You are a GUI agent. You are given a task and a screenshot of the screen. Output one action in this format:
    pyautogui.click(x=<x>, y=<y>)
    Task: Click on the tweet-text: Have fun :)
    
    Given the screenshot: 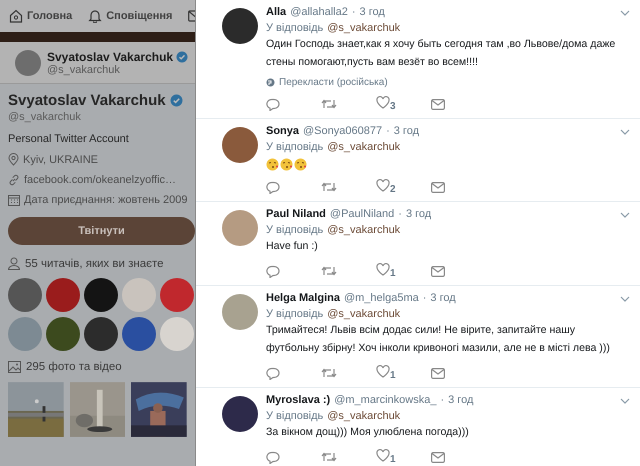 What is the action you would take?
    pyautogui.click(x=292, y=246)
    